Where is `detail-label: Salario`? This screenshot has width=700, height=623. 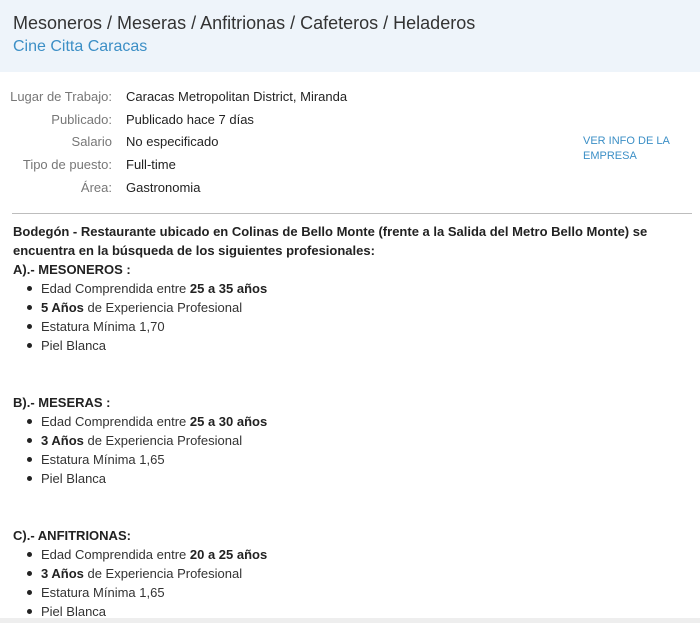 detail-label: Salario is located at coordinates (91, 142).